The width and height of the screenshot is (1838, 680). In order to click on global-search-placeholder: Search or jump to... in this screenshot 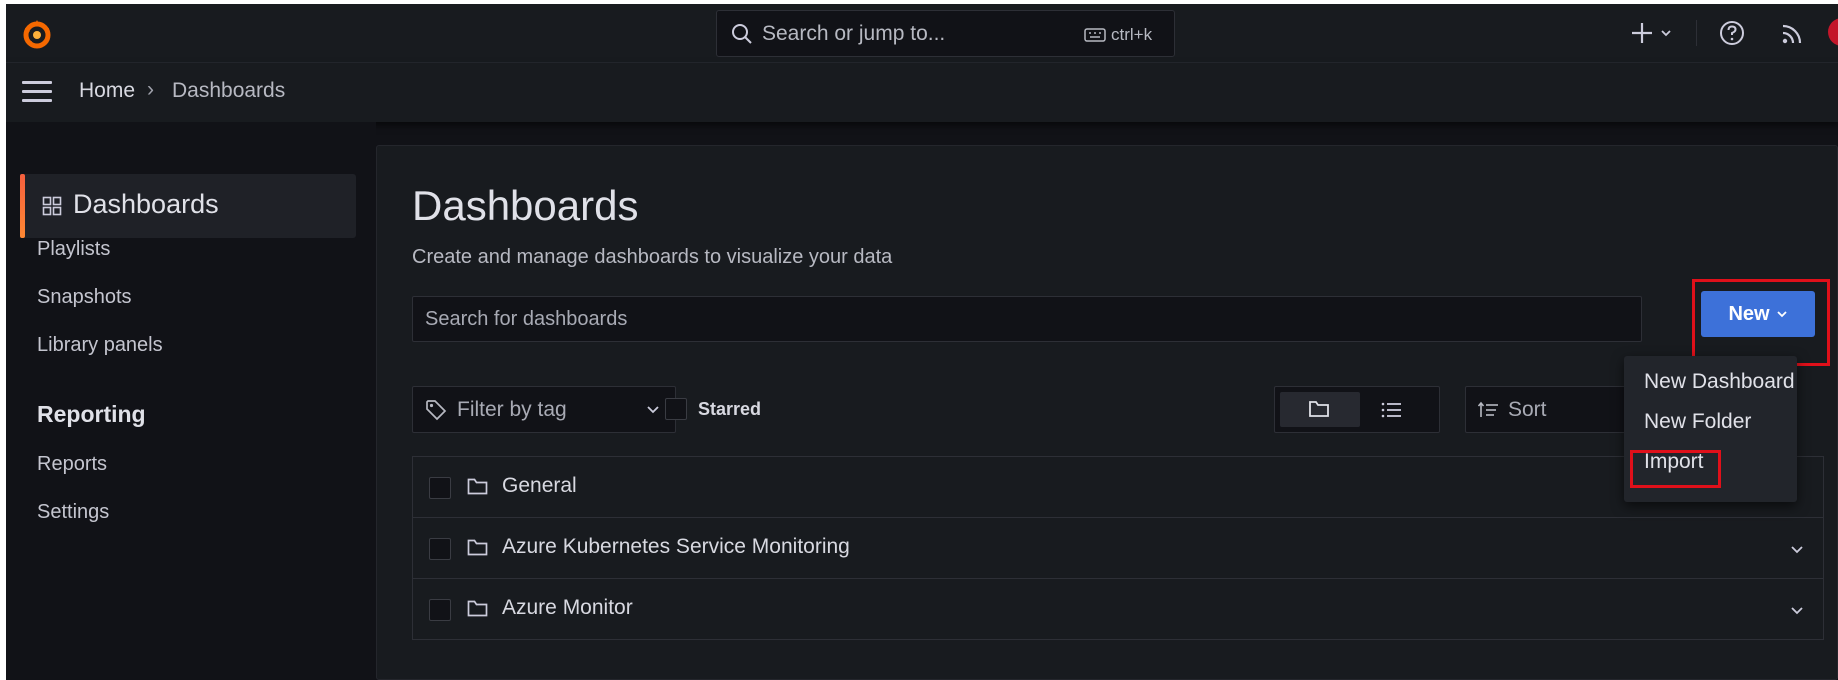, I will do `click(854, 33)`.